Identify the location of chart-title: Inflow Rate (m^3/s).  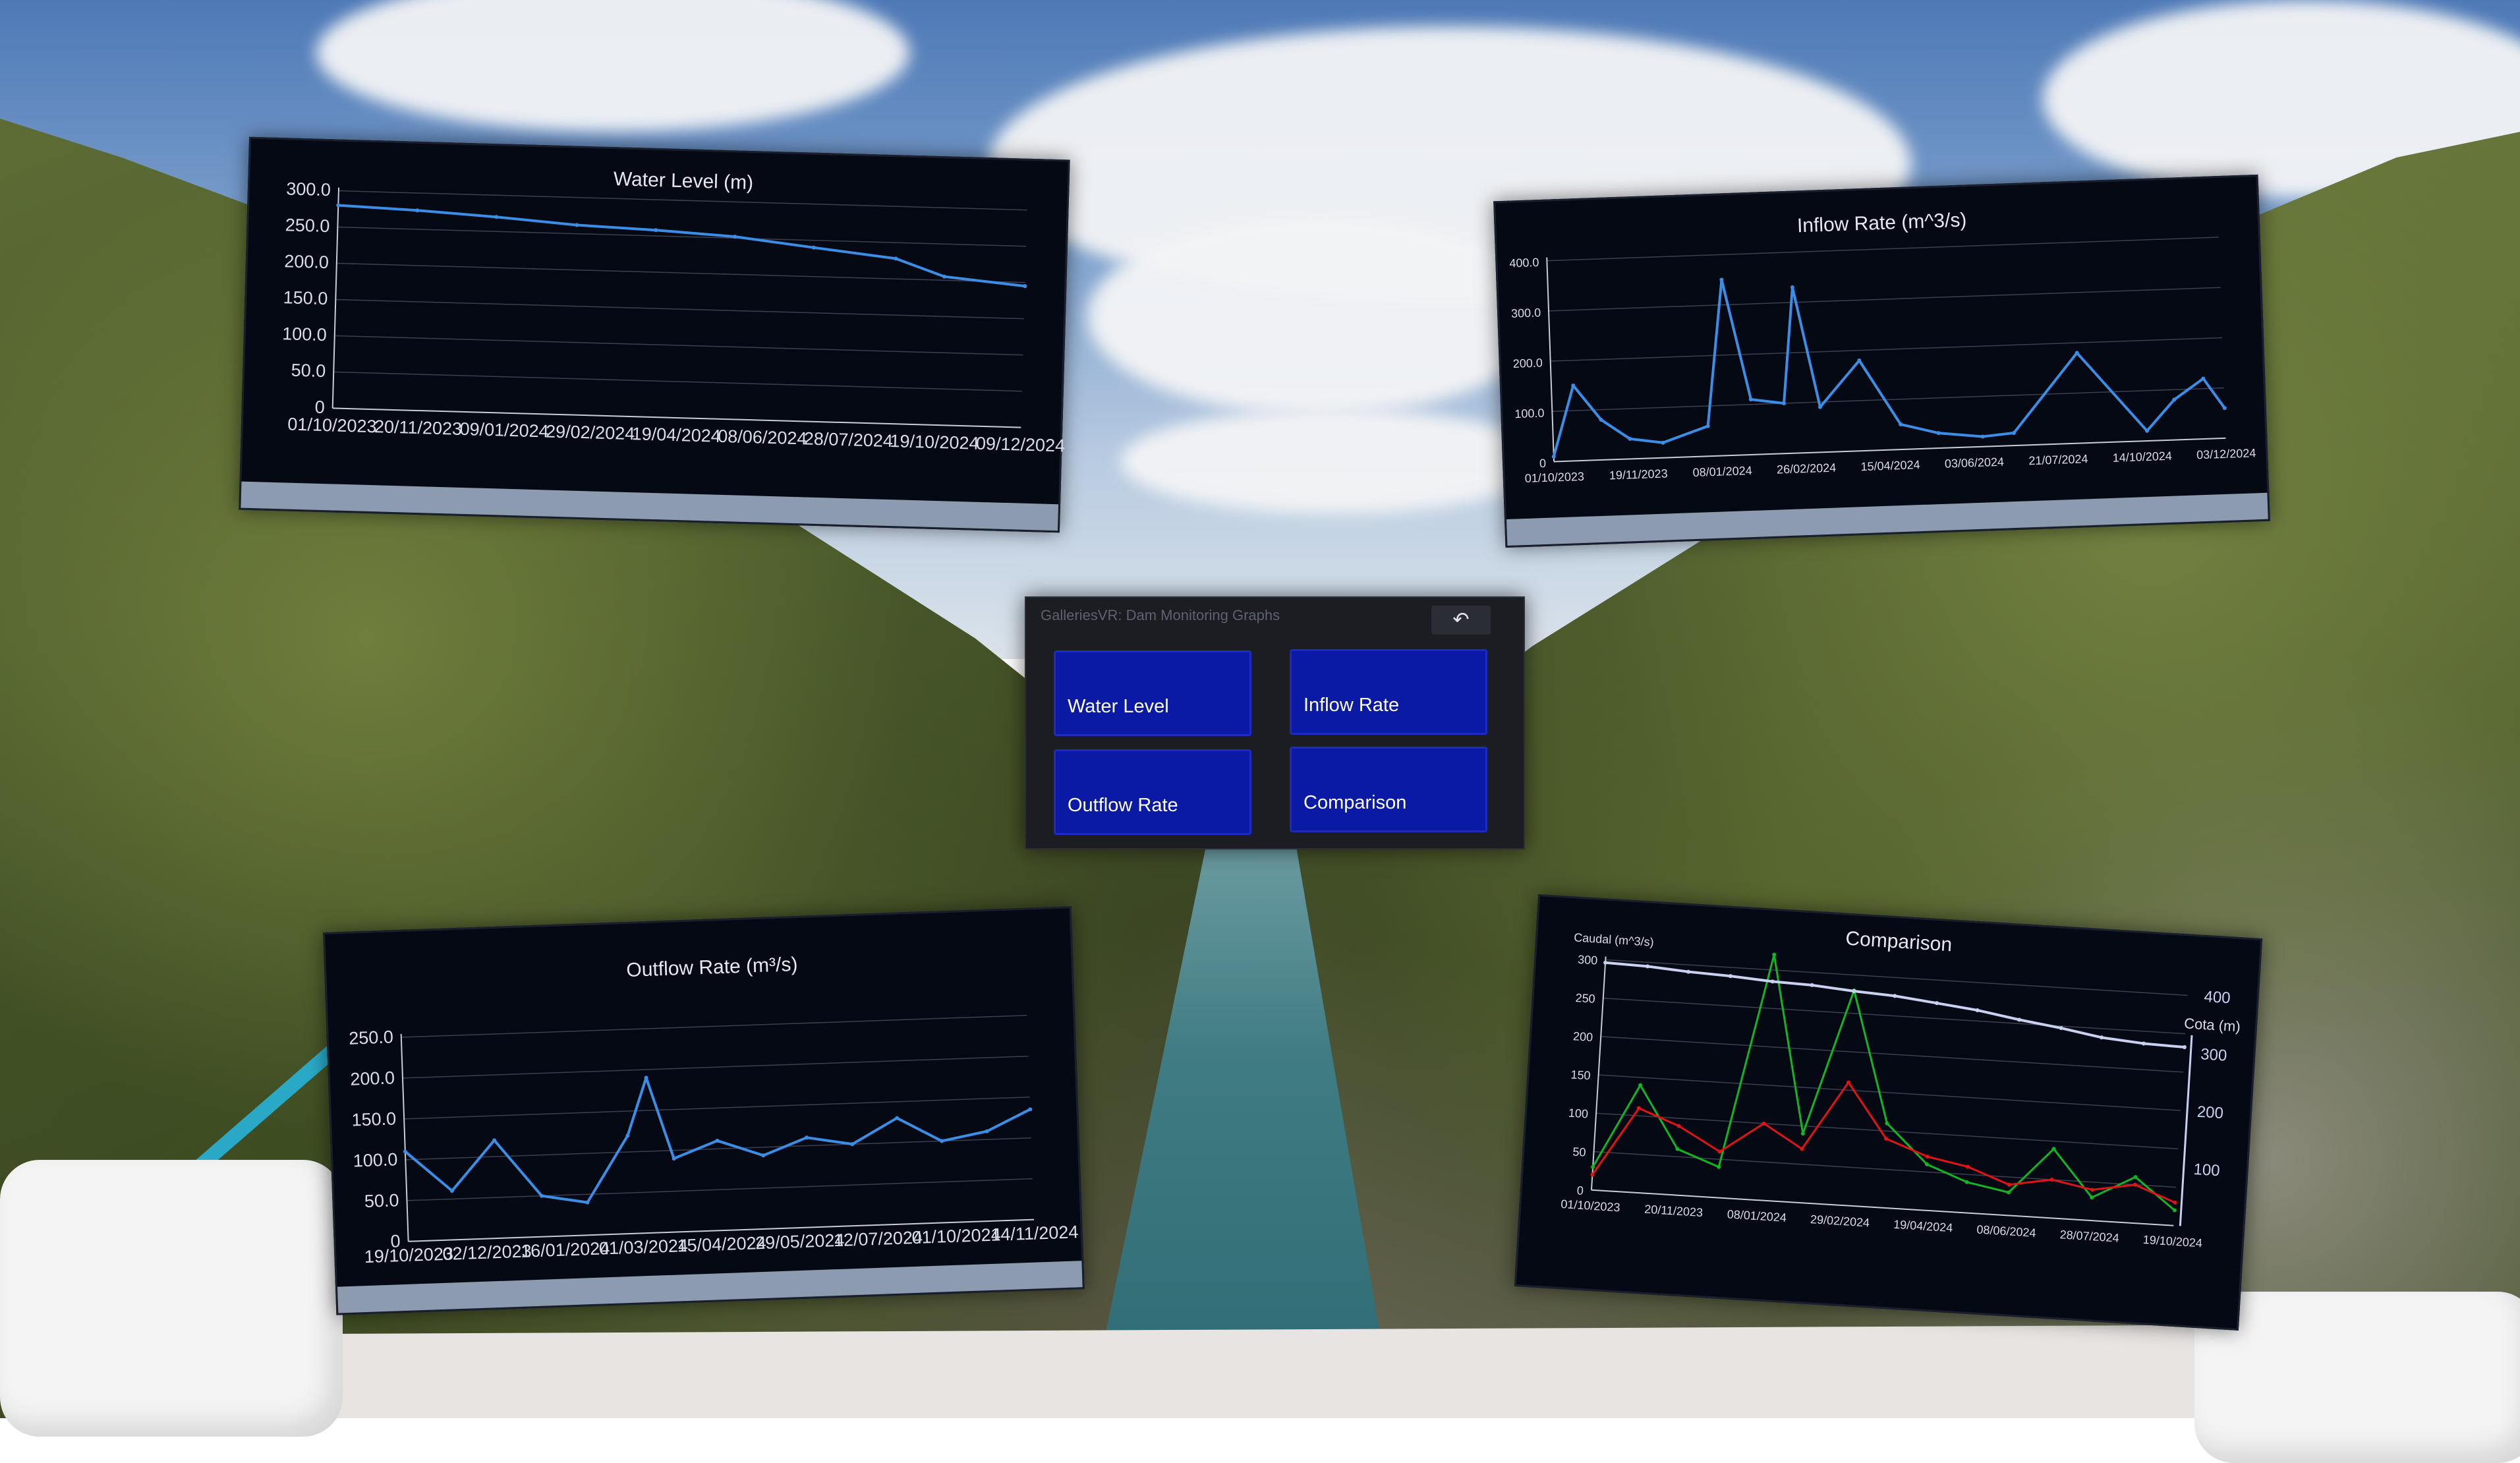
(1881, 223).